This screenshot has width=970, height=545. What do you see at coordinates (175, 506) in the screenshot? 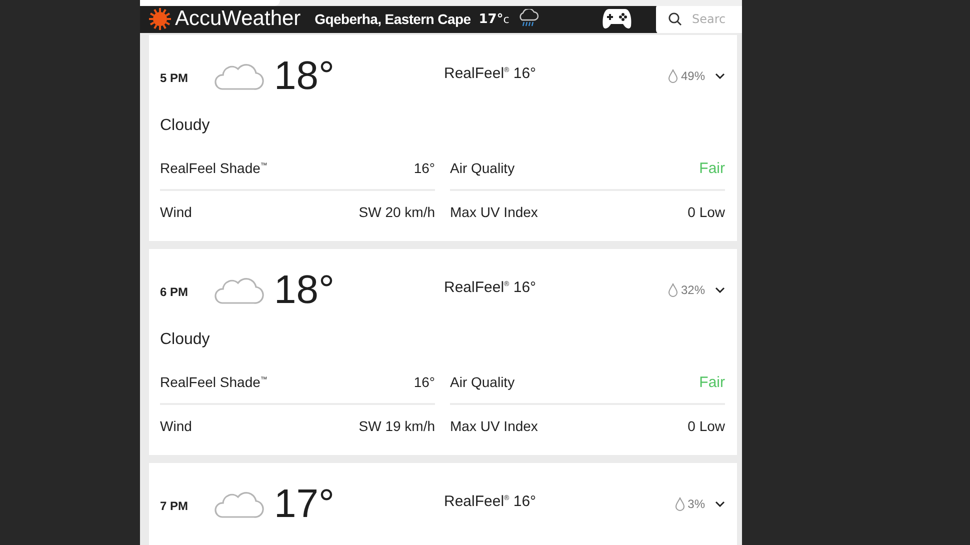
I see `hour-time: 7 PM` at bounding box center [175, 506].